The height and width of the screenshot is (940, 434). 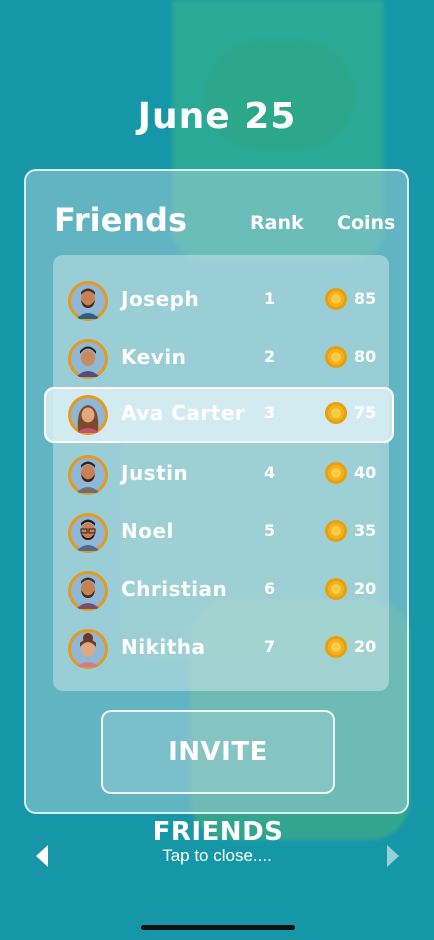 What do you see at coordinates (163, 647) in the screenshot?
I see `friend-name: Nikitha` at bounding box center [163, 647].